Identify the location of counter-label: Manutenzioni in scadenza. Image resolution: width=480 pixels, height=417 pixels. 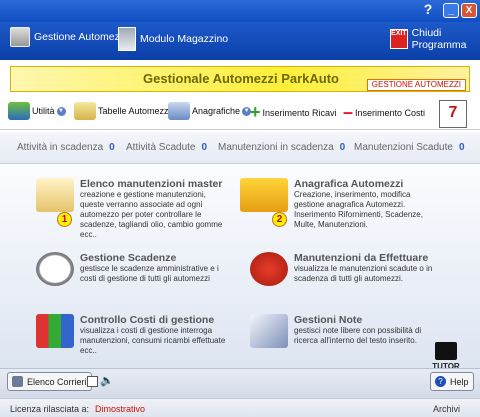
(276, 147).